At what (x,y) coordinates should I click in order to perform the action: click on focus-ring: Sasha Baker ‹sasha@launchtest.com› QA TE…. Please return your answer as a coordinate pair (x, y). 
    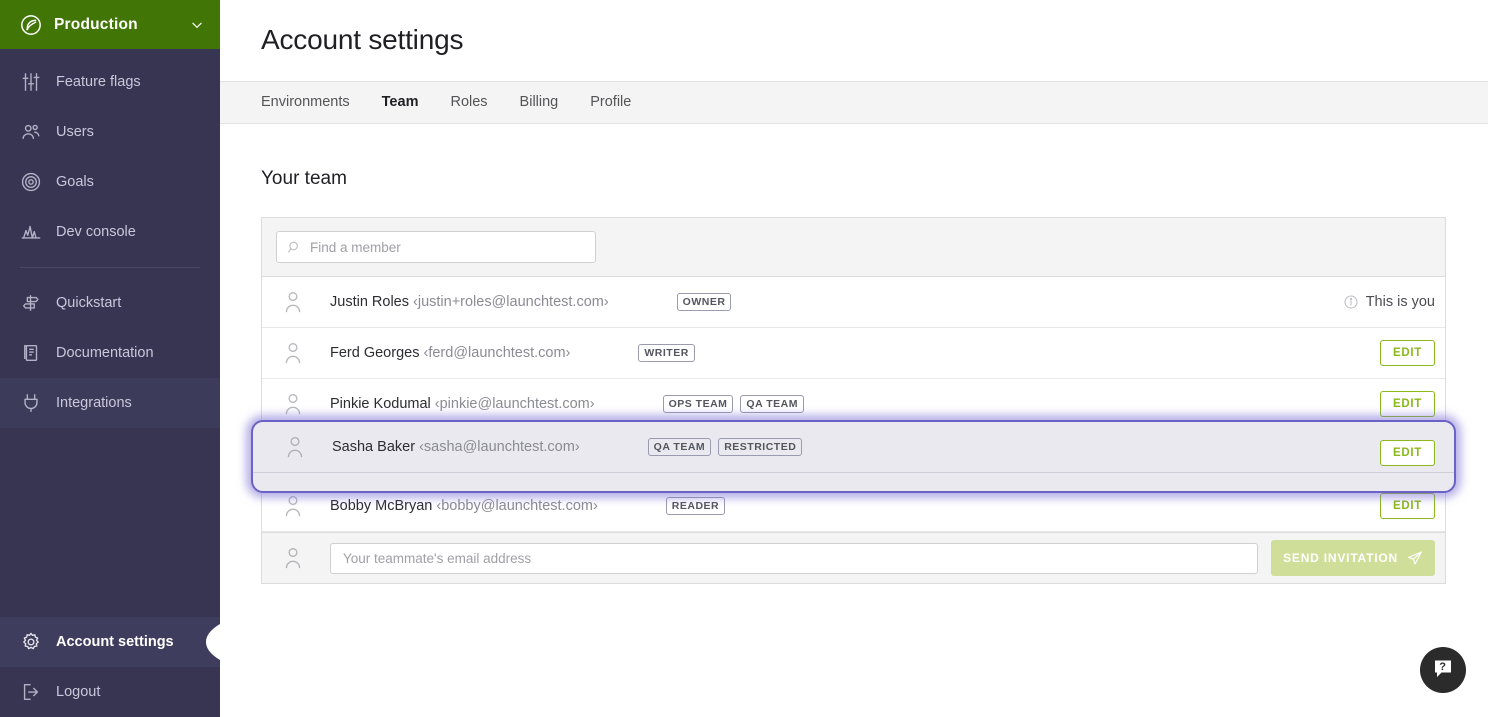
    Looking at the image, I should click on (853, 456).